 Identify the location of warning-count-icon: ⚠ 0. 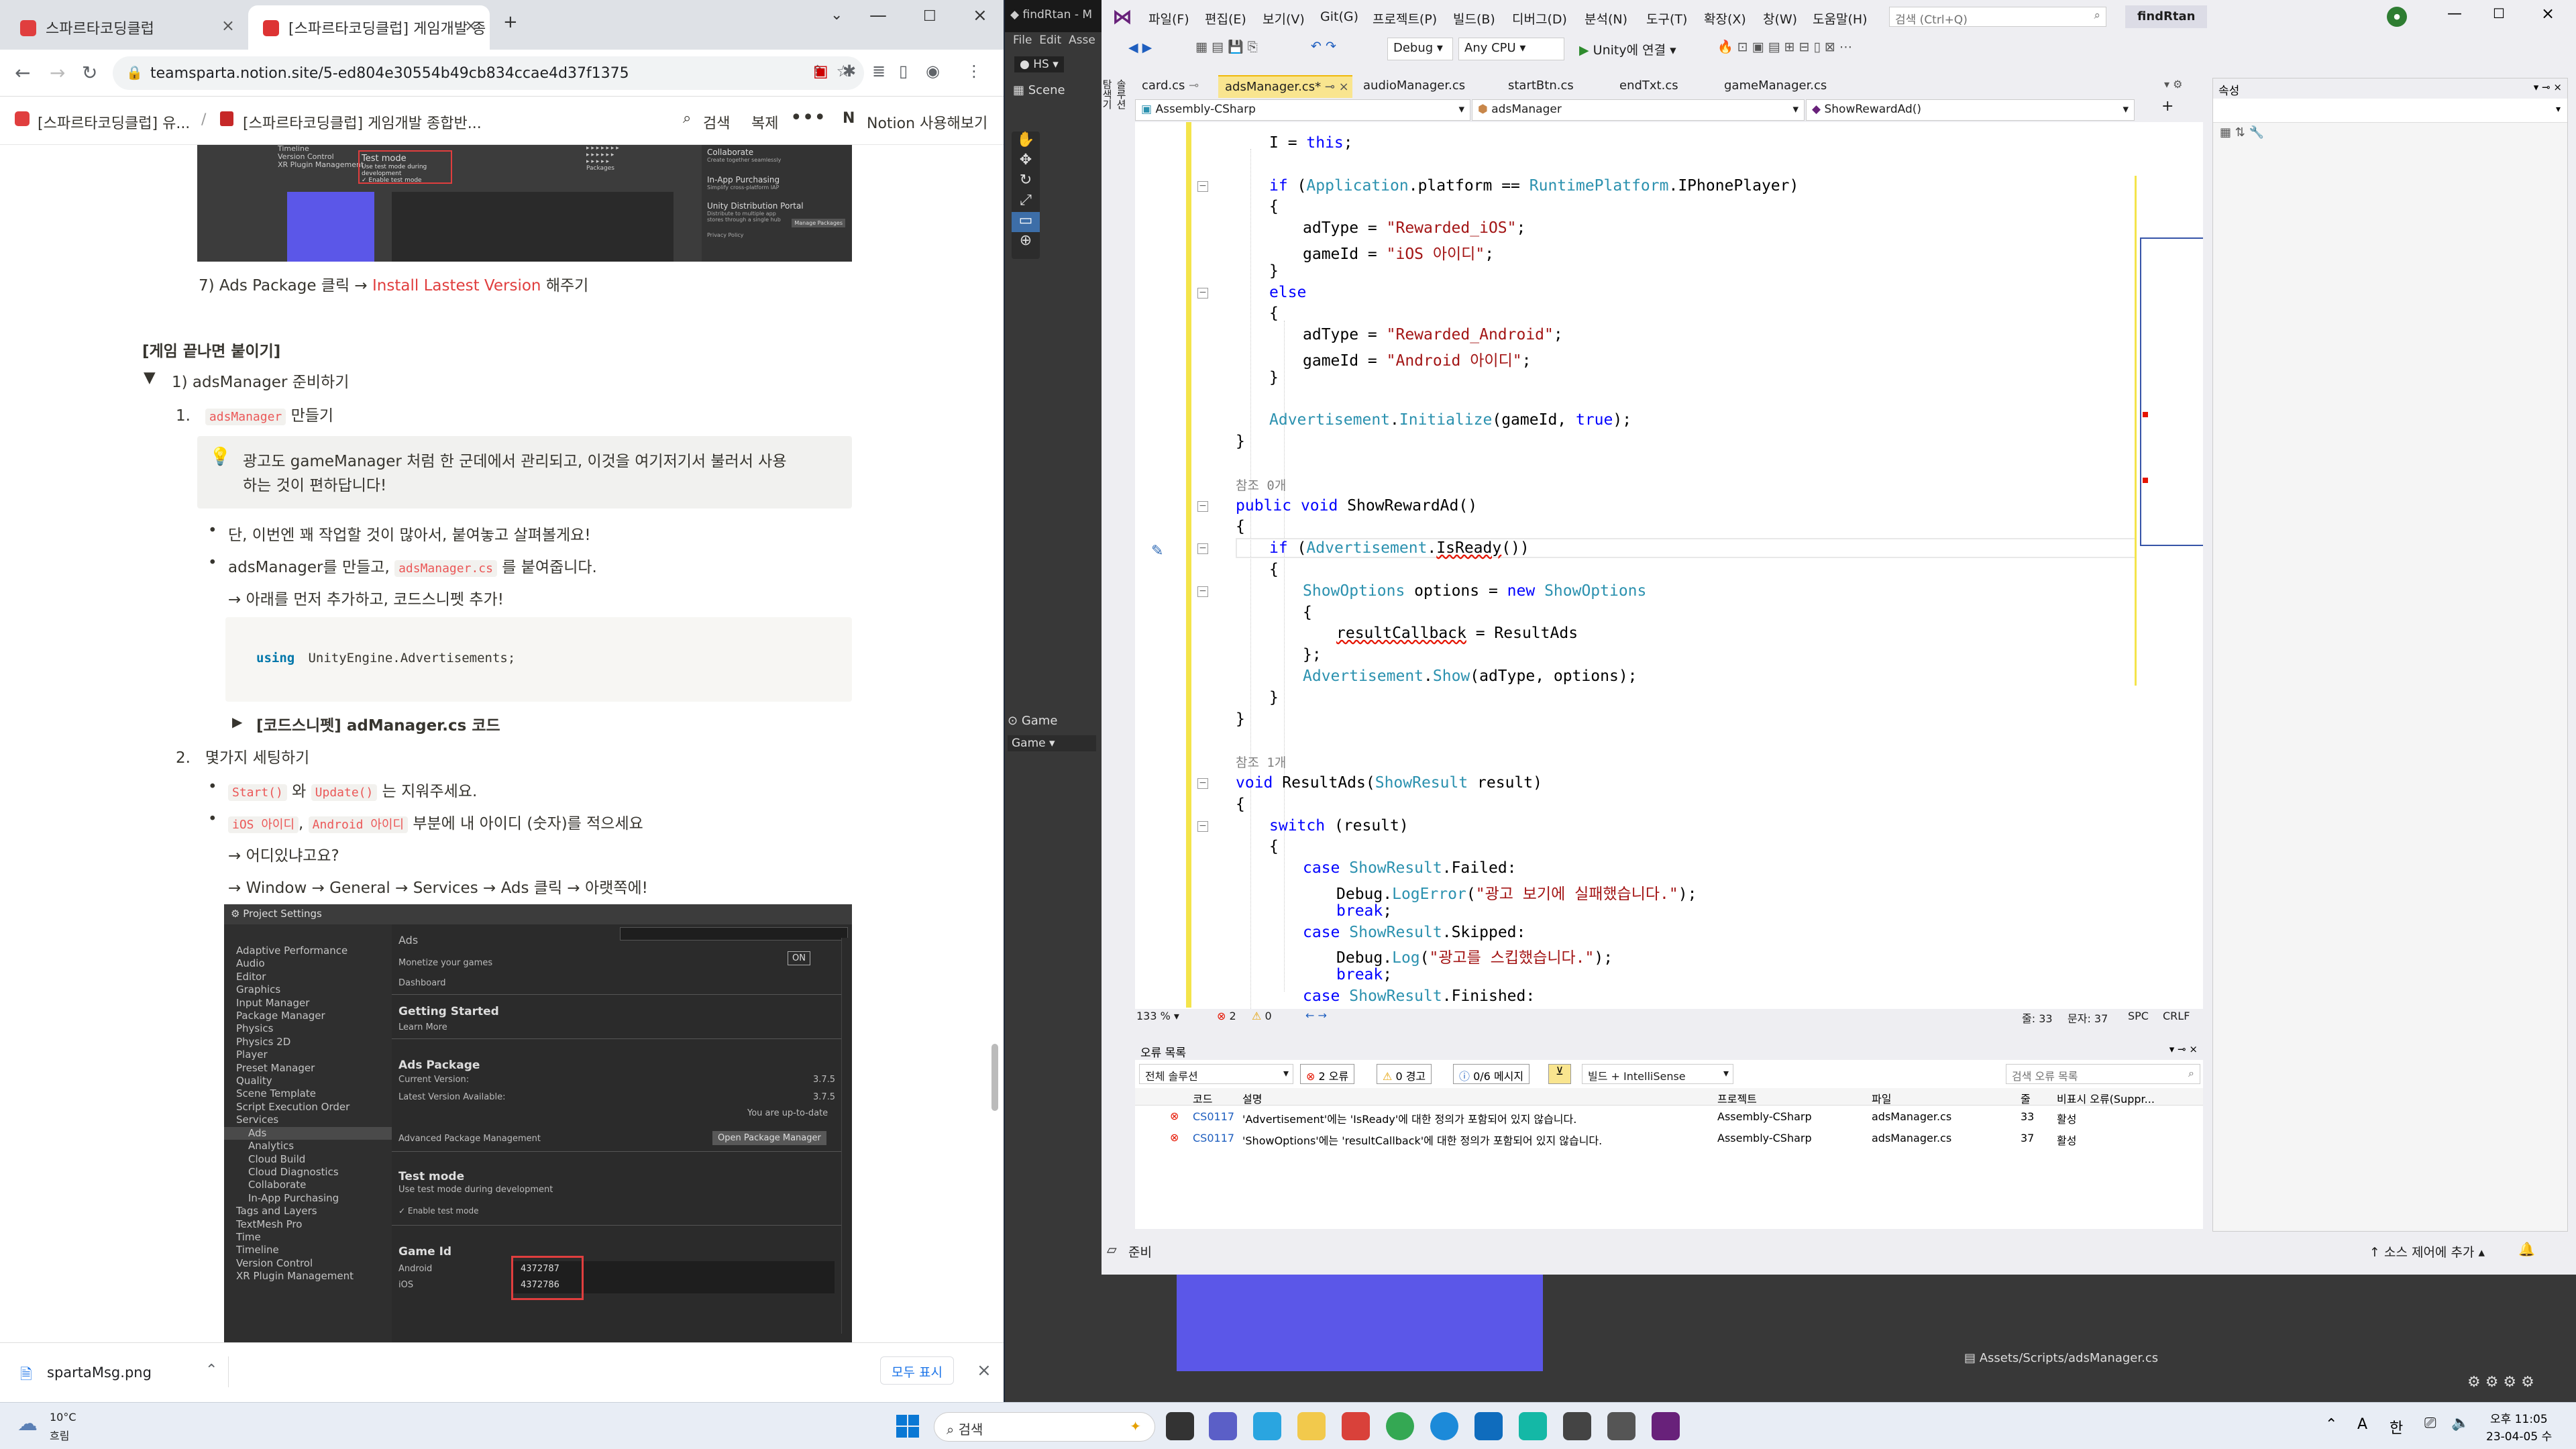
(1262, 1016).